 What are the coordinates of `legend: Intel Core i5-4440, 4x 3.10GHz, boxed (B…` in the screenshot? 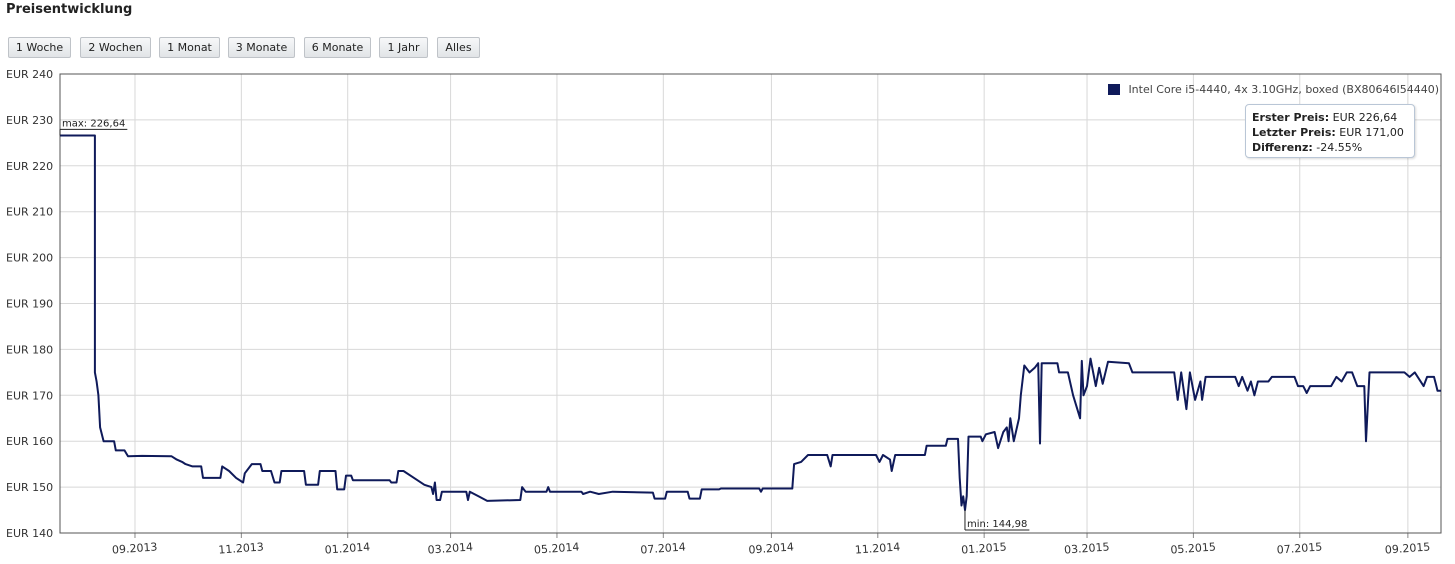 It's located at (1273, 89).